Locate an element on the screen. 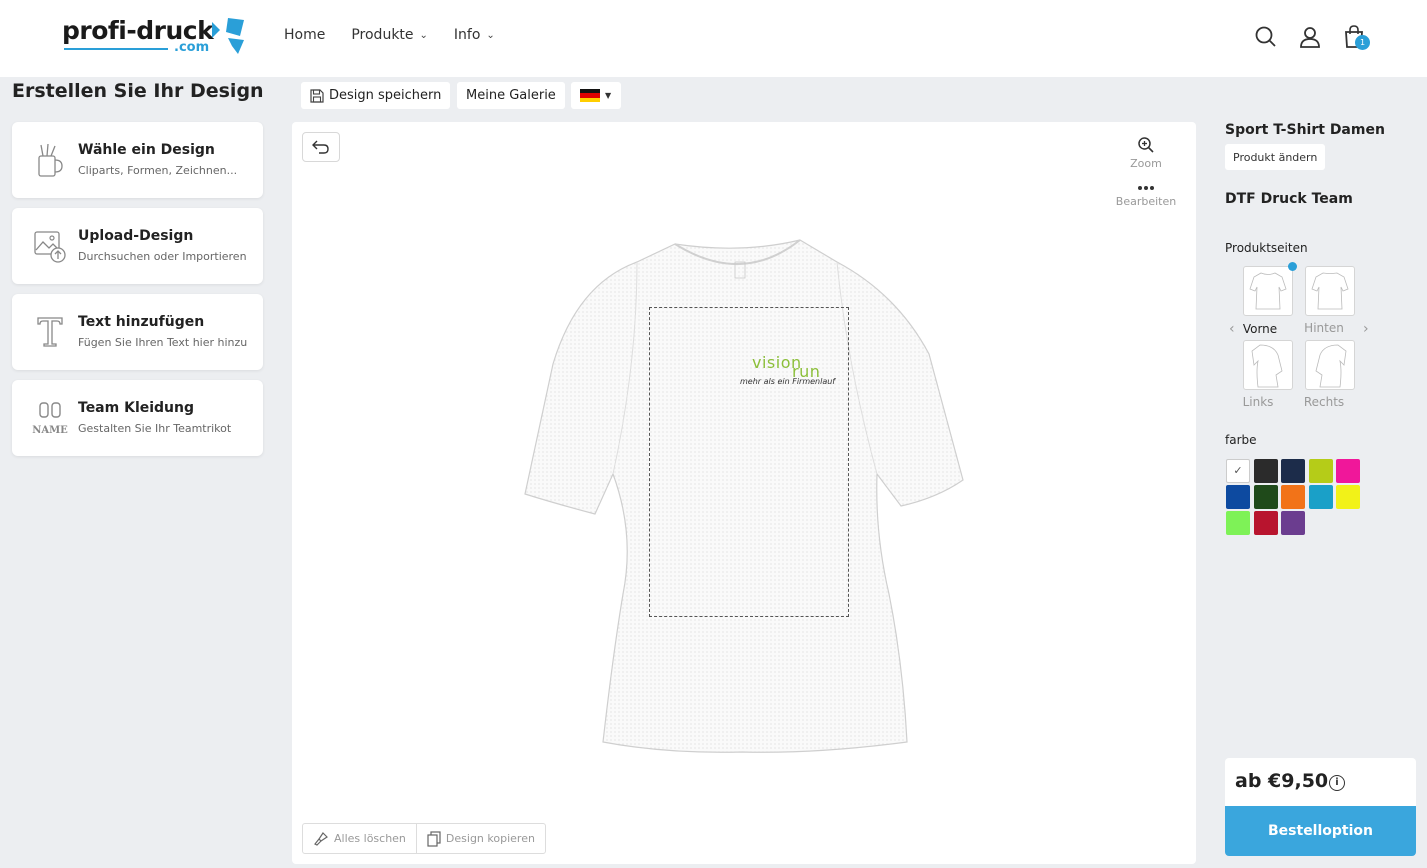 This screenshot has height=868, width=1427. tool-title: Wähle ein Design is located at coordinates (146, 150).